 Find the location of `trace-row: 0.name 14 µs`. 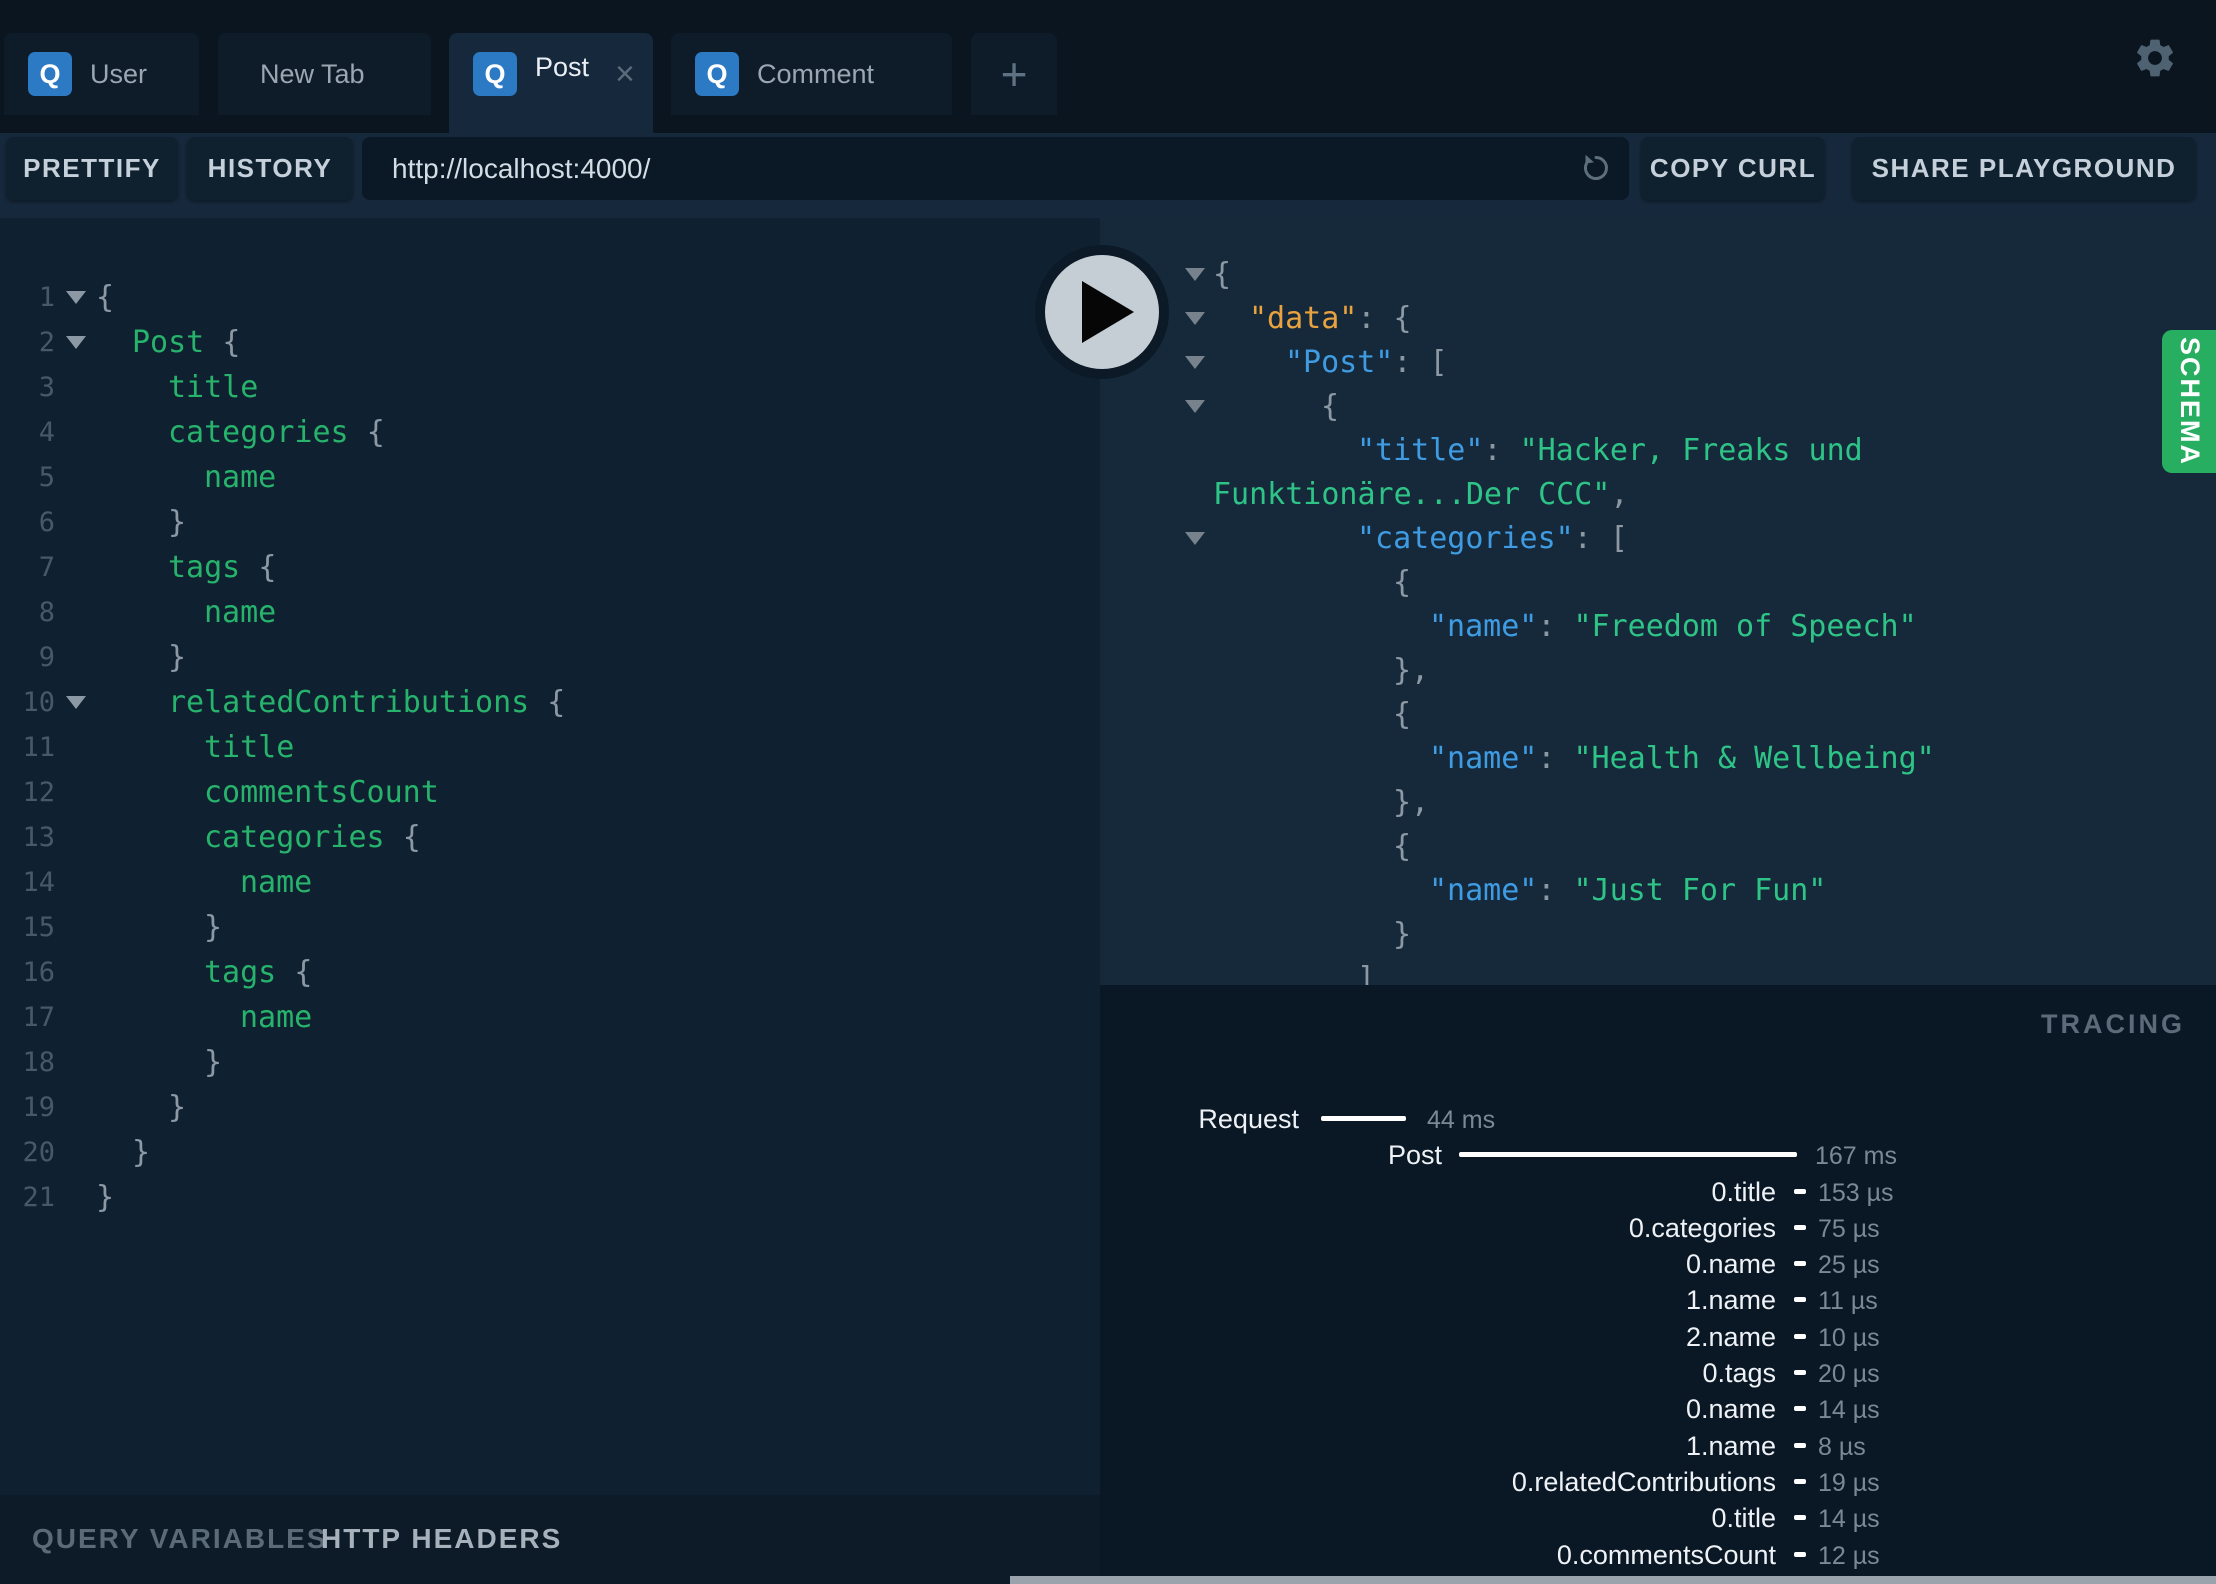

trace-row: 0.name 14 µs is located at coordinates (1658, 1410).